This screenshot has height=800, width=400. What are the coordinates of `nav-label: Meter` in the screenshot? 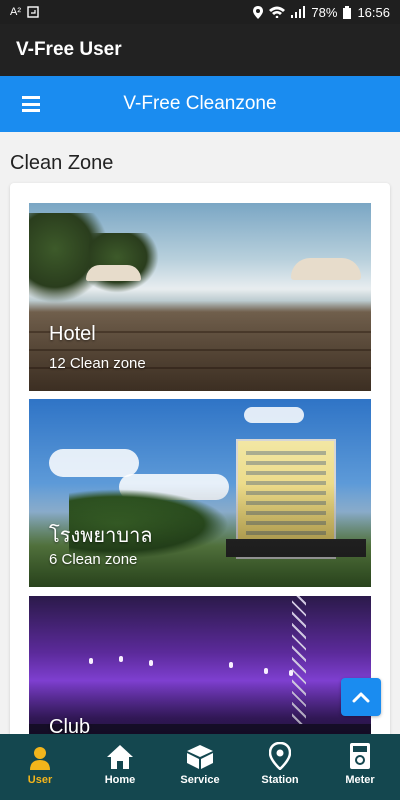 It's located at (360, 780).